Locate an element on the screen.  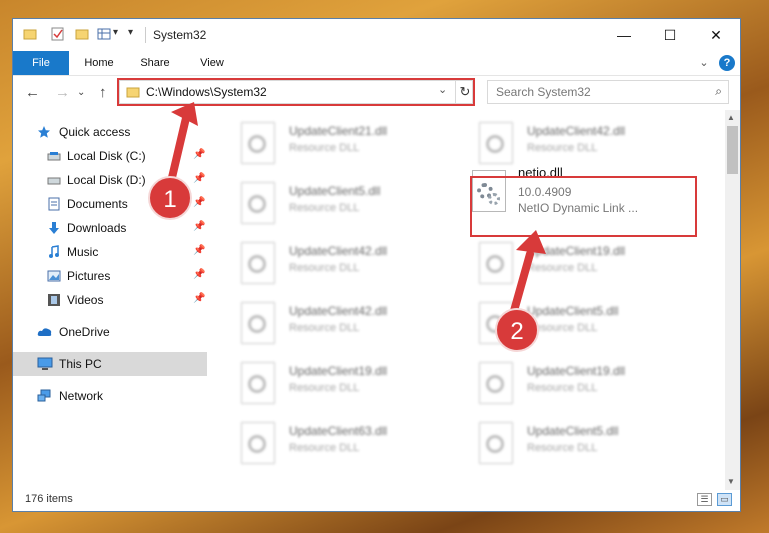
step-2-badge: 2 is located at coordinates (517, 330).